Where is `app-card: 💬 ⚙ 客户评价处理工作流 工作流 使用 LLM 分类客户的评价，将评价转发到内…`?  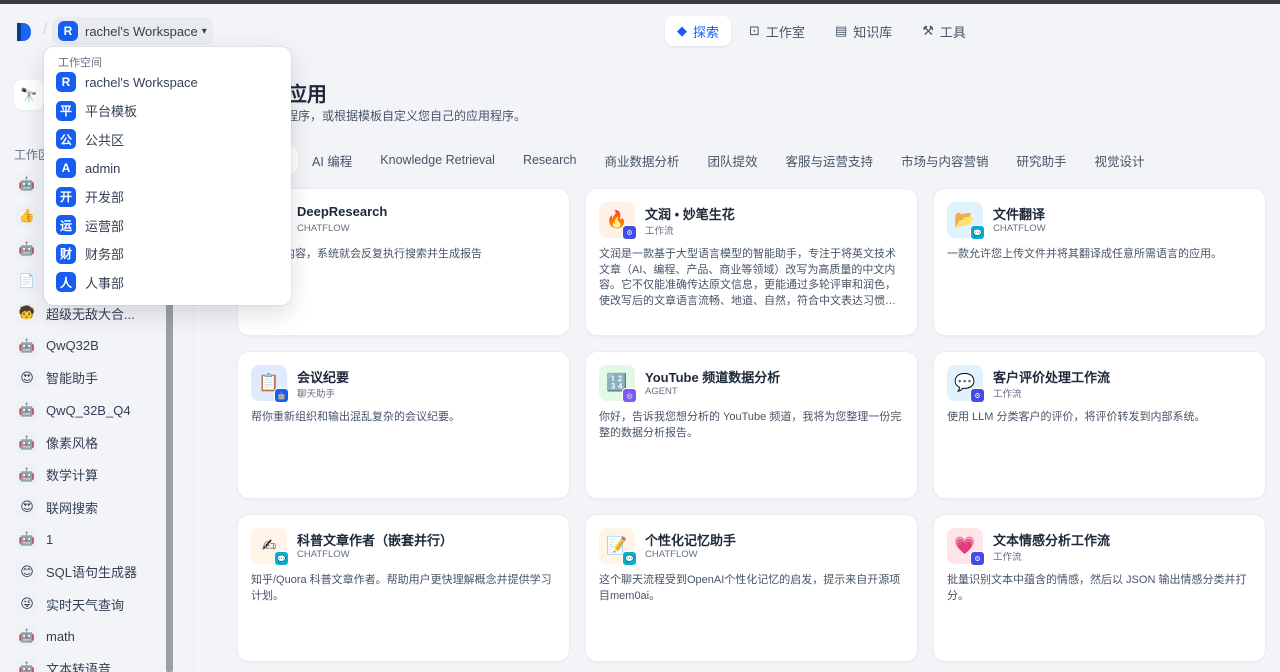 app-card: 💬 ⚙ 客户评价处理工作流 工作流 使用 LLM 分类客户的评价，将评价转发到内… is located at coordinates (1099, 425).